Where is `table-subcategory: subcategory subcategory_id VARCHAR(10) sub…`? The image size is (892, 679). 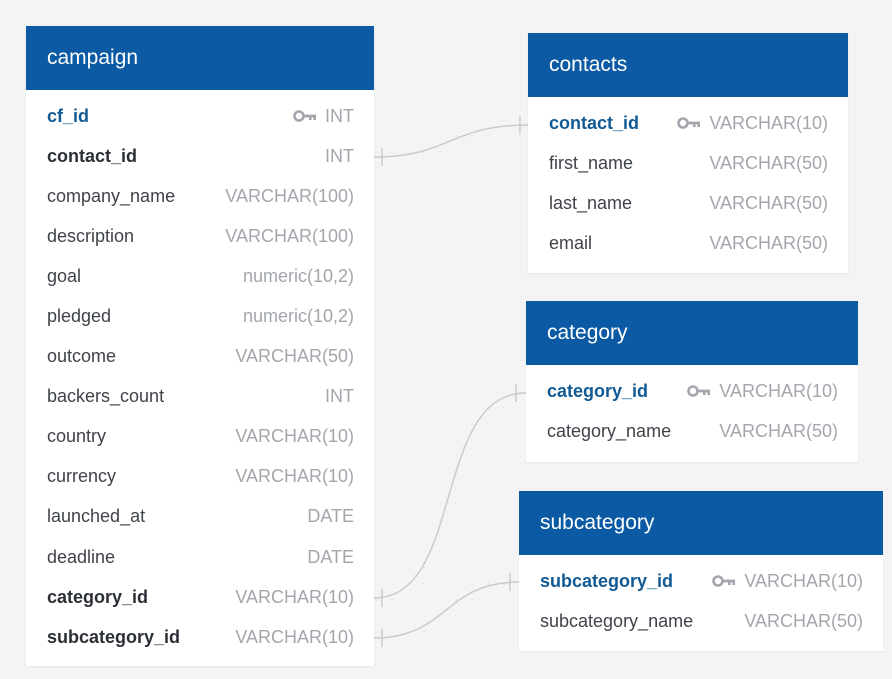
table-subcategory: subcategory subcategory_id VARCHAR(10) sub… is located at coordinates (701, 571).